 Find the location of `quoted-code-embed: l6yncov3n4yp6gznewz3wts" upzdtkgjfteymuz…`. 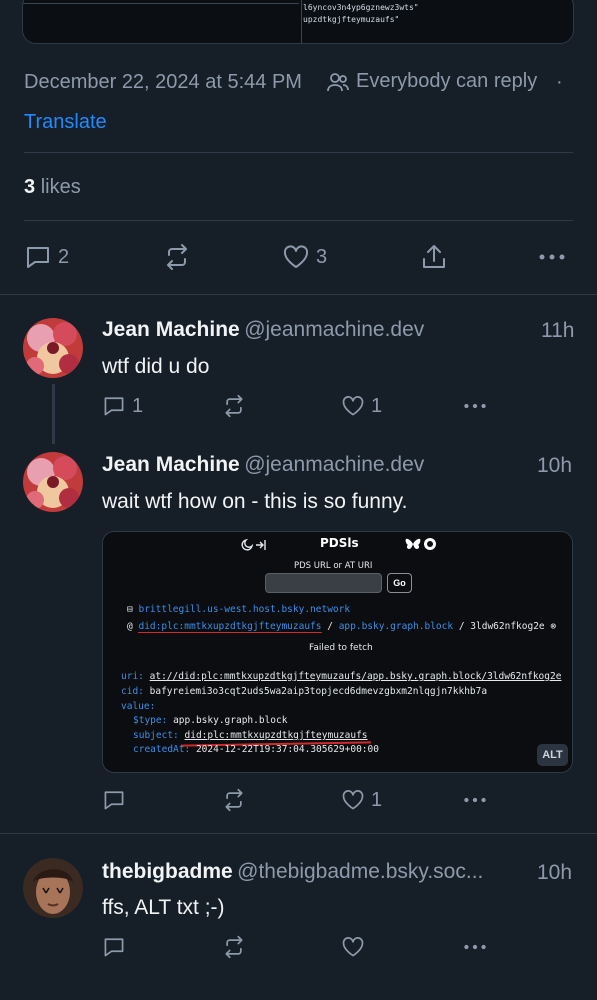

quoted-code-embed: l6yncov3n4yp6gznewz3wts" upzdtkgjfteymuz… is located at coordinates (298, 22).